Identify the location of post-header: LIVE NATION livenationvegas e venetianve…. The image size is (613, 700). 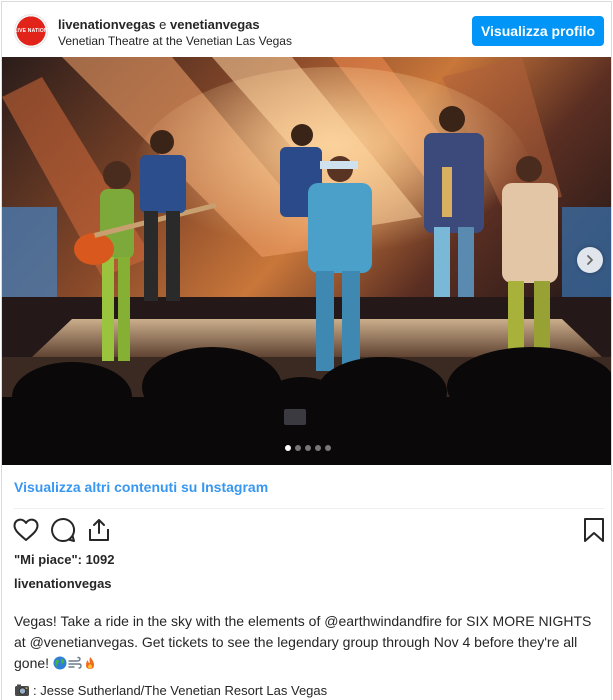
(306, 29).